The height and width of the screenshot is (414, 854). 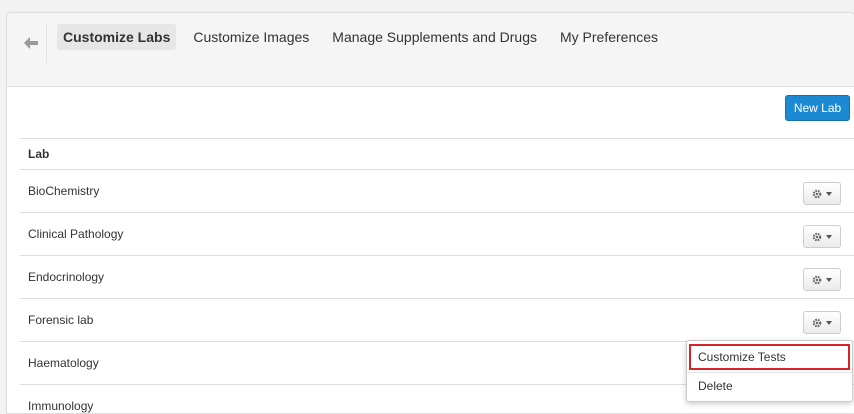 What do you see at coordinates (437, 234) in the screenshot?
I see `table-row: Clinical Pathology` at bounding box center [437, 234].